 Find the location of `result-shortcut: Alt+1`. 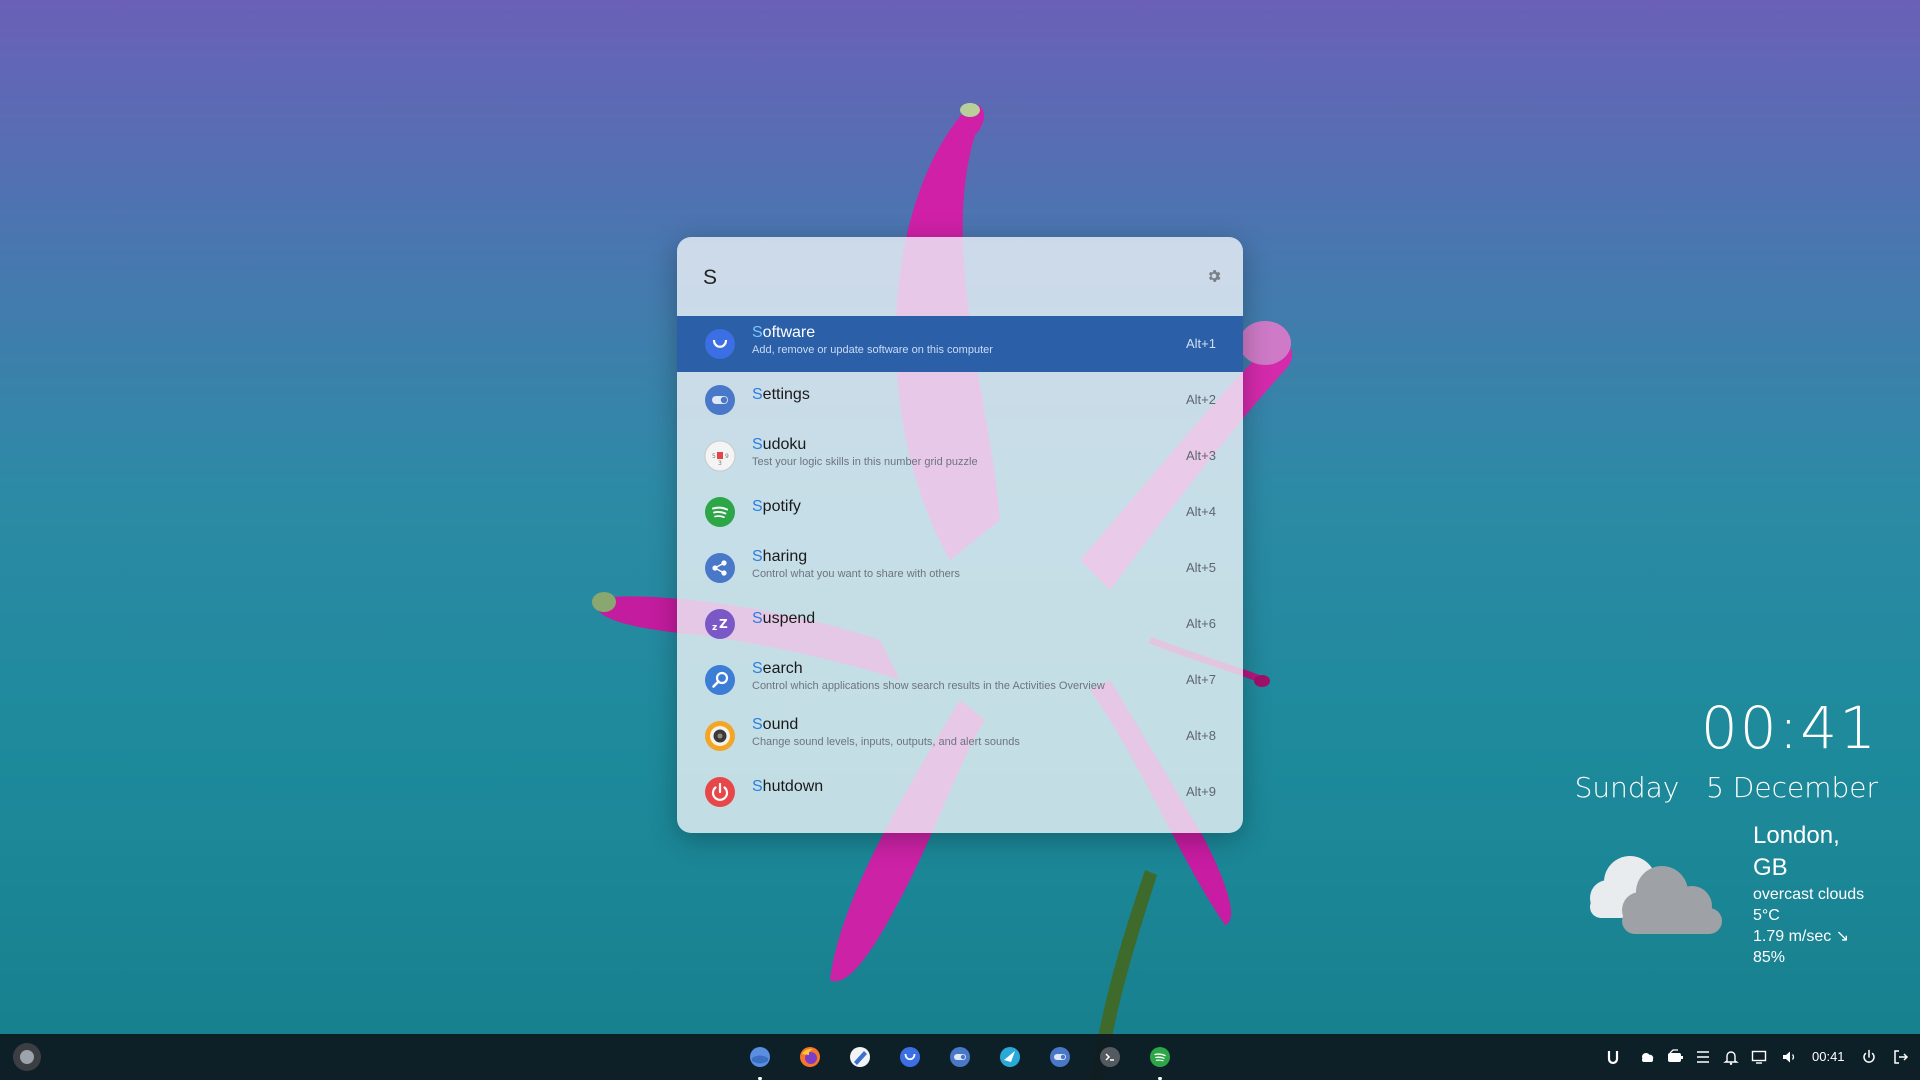

result-shortcut: Alt+1 is located at coordinates (1201, 343).